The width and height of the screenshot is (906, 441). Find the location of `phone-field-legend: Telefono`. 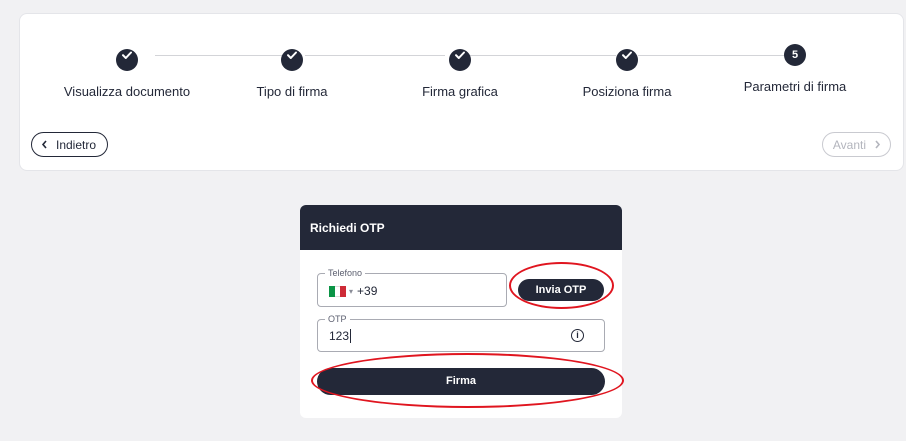

phone-field-legend: Telefono is located at coordinates (345, 273).